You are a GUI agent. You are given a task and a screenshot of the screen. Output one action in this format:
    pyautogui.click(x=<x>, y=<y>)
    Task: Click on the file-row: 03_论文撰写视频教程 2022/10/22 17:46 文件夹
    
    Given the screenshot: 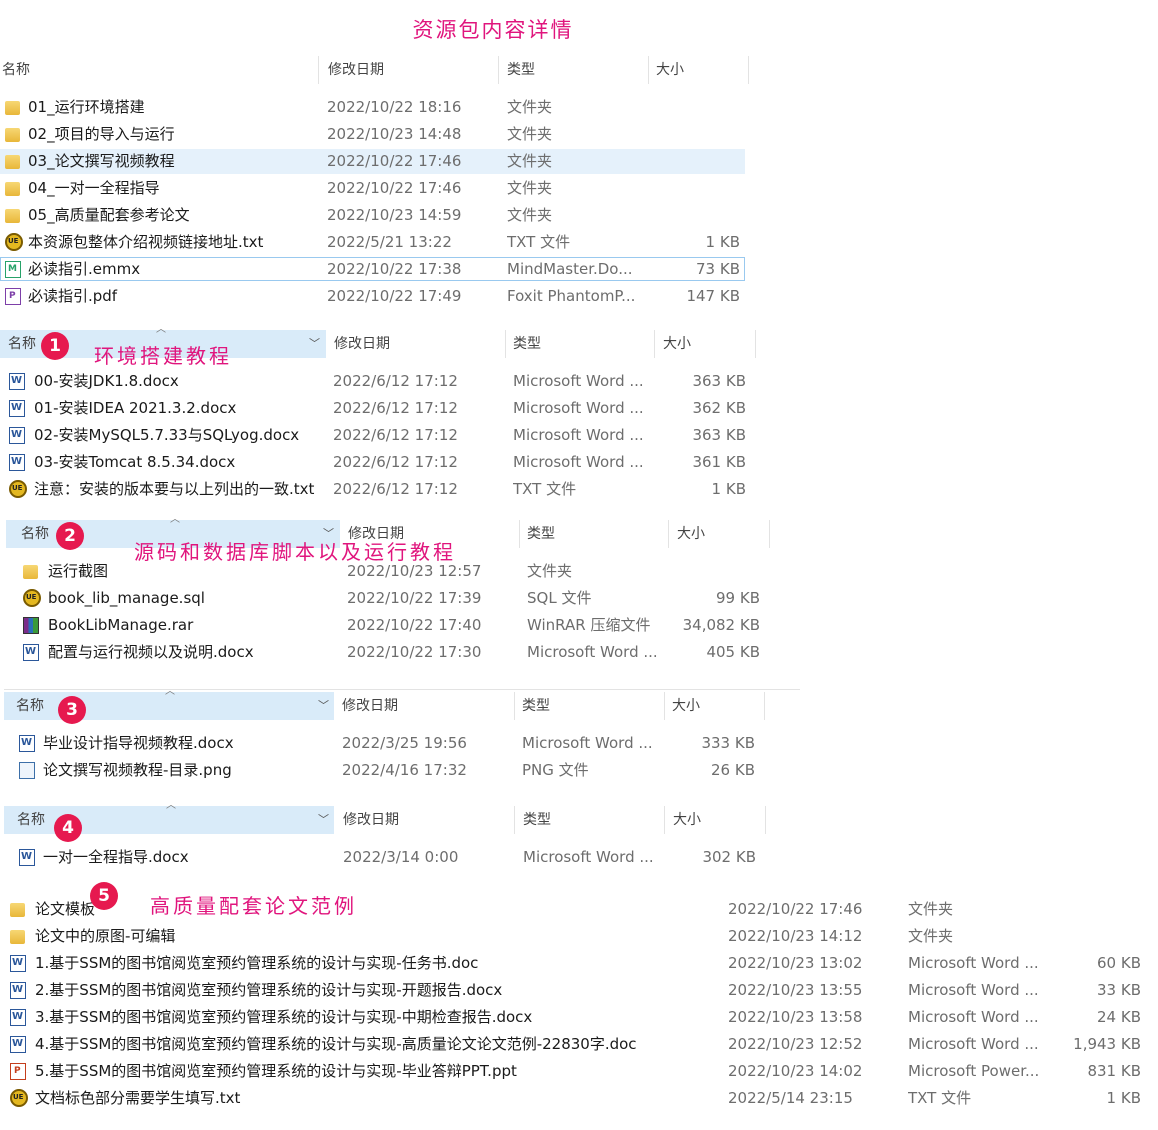 What is the action you would take?
    pyautogui.click(x=380, y=161)
    